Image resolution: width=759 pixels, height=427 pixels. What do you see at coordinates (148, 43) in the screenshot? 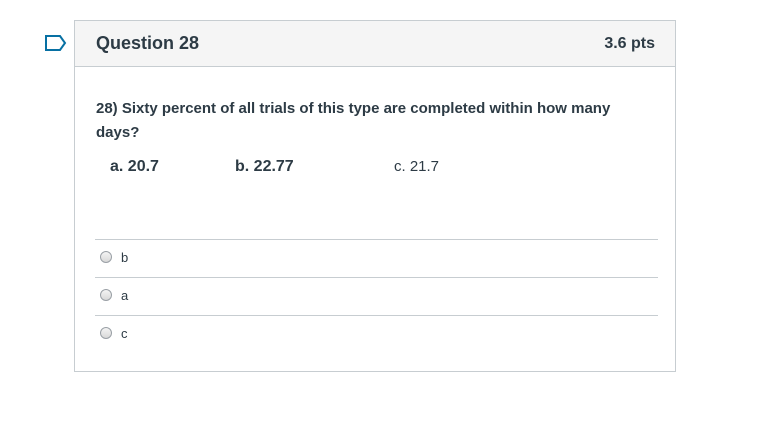
I see `question-title: Question 28` at bounding box center [148, 43].